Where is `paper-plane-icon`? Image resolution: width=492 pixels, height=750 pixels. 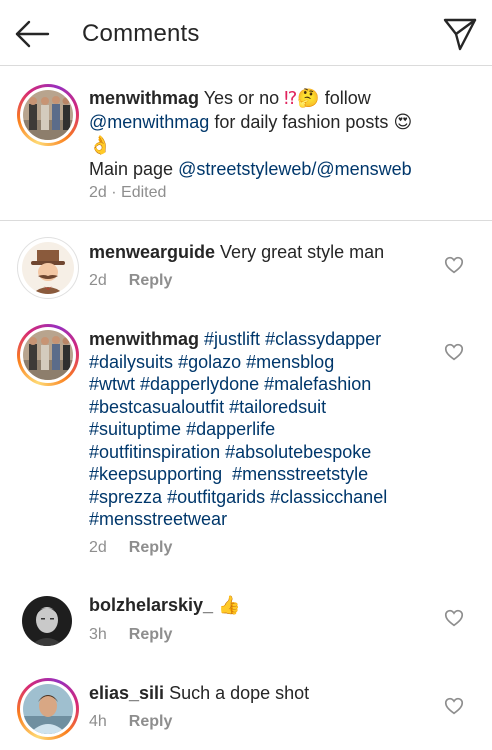
paper-plane-icon is located at coordinates (460, 34).